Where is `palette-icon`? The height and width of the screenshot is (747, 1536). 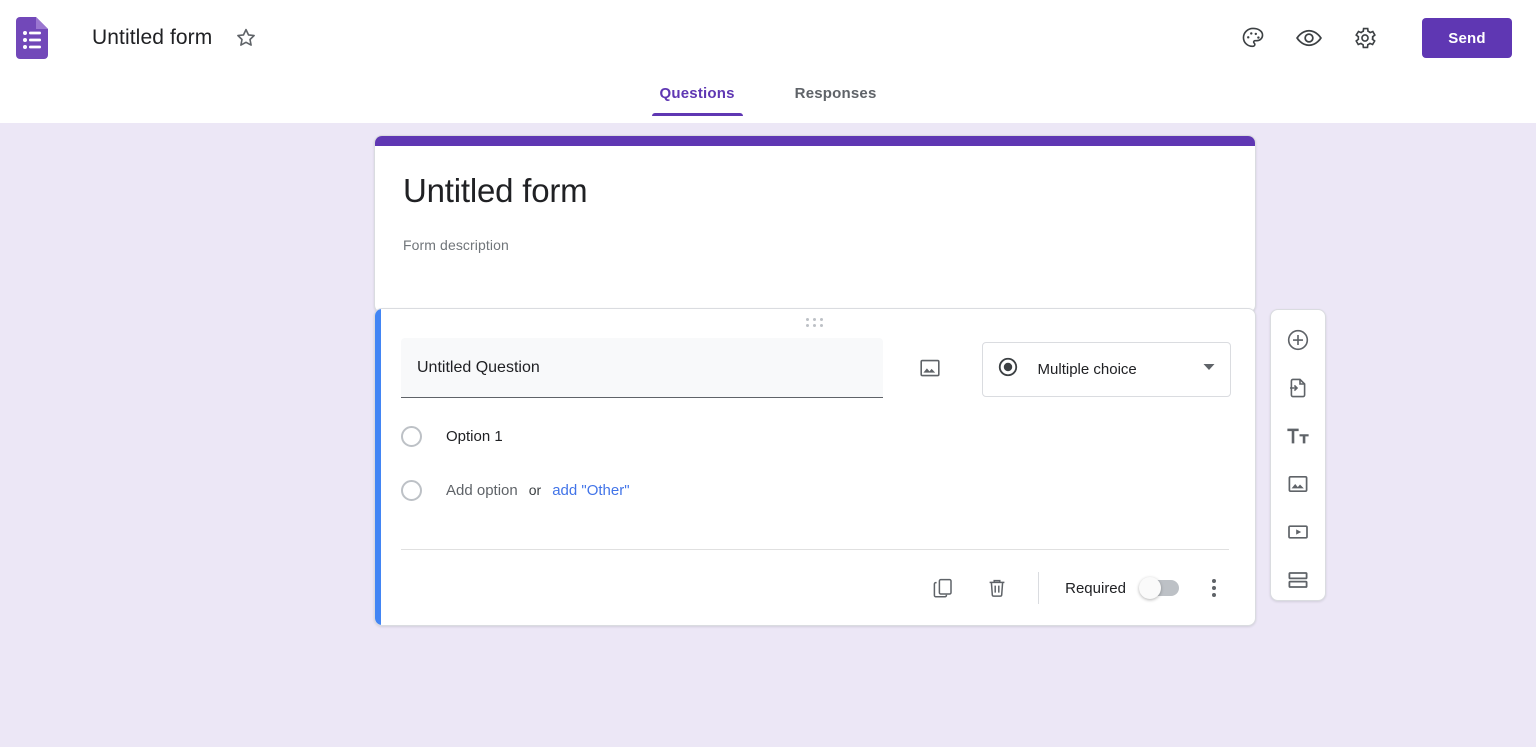 palette-icon is located at coordinates (1253, 38).